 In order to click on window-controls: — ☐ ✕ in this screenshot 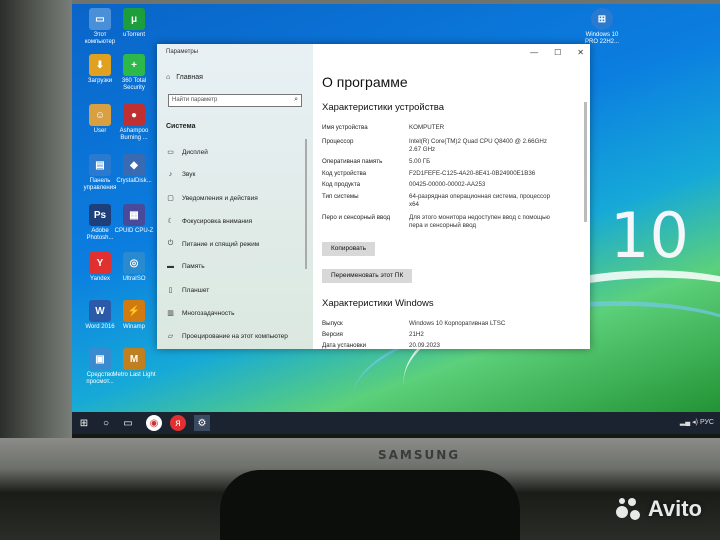, I will do `click(557, 52)`.